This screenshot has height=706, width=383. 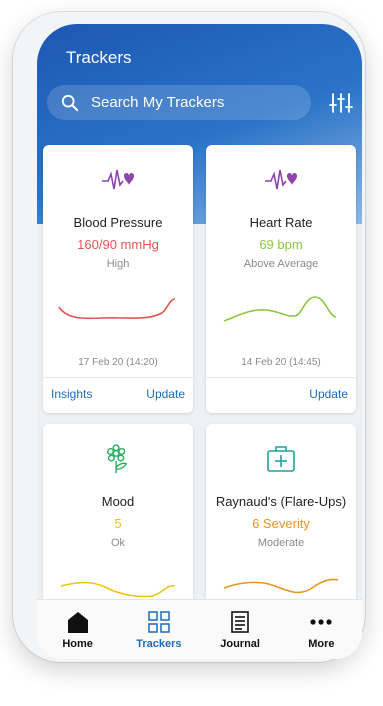 What do you see at coordinates (281, 543) in the screenshot?
I see `tracker-status: Moderate` at bounding box center [281, 543].